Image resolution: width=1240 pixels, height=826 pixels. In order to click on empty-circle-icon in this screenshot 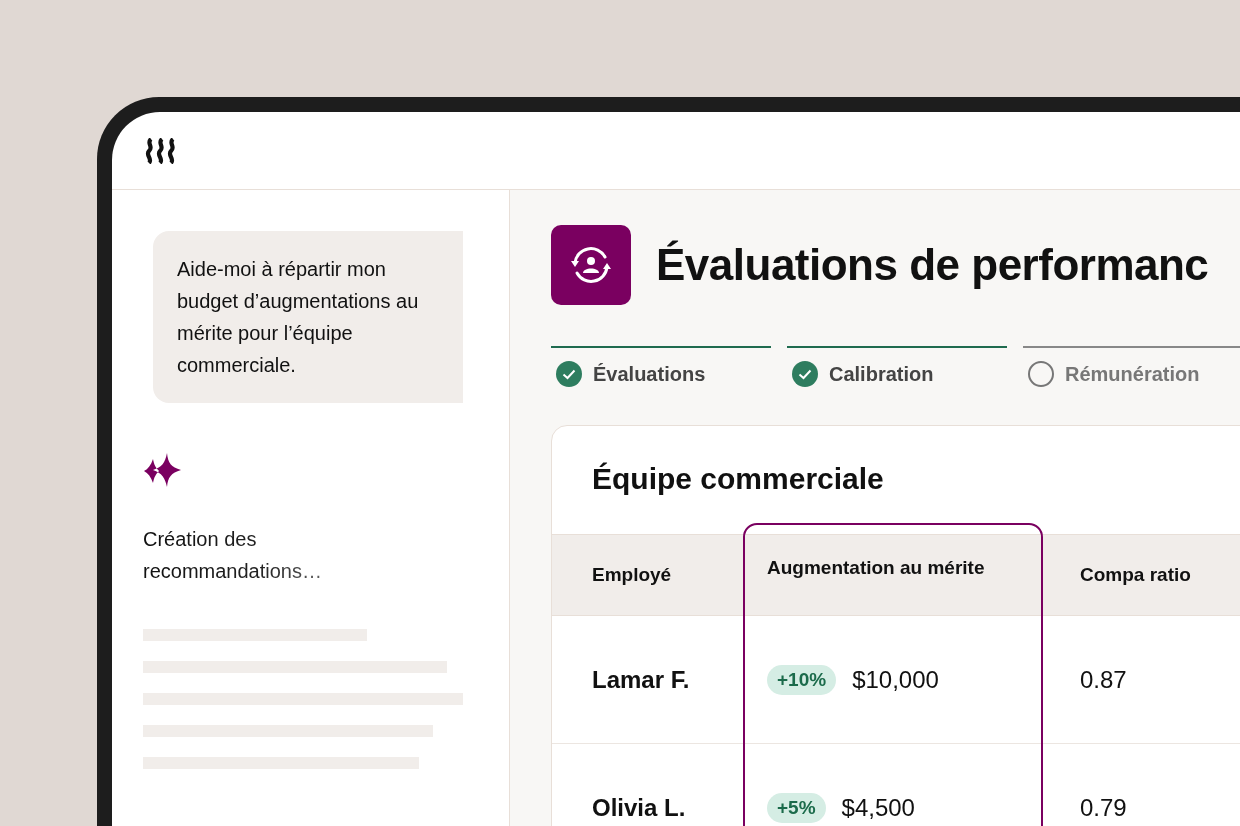, I will do `click(1041, 374)`.